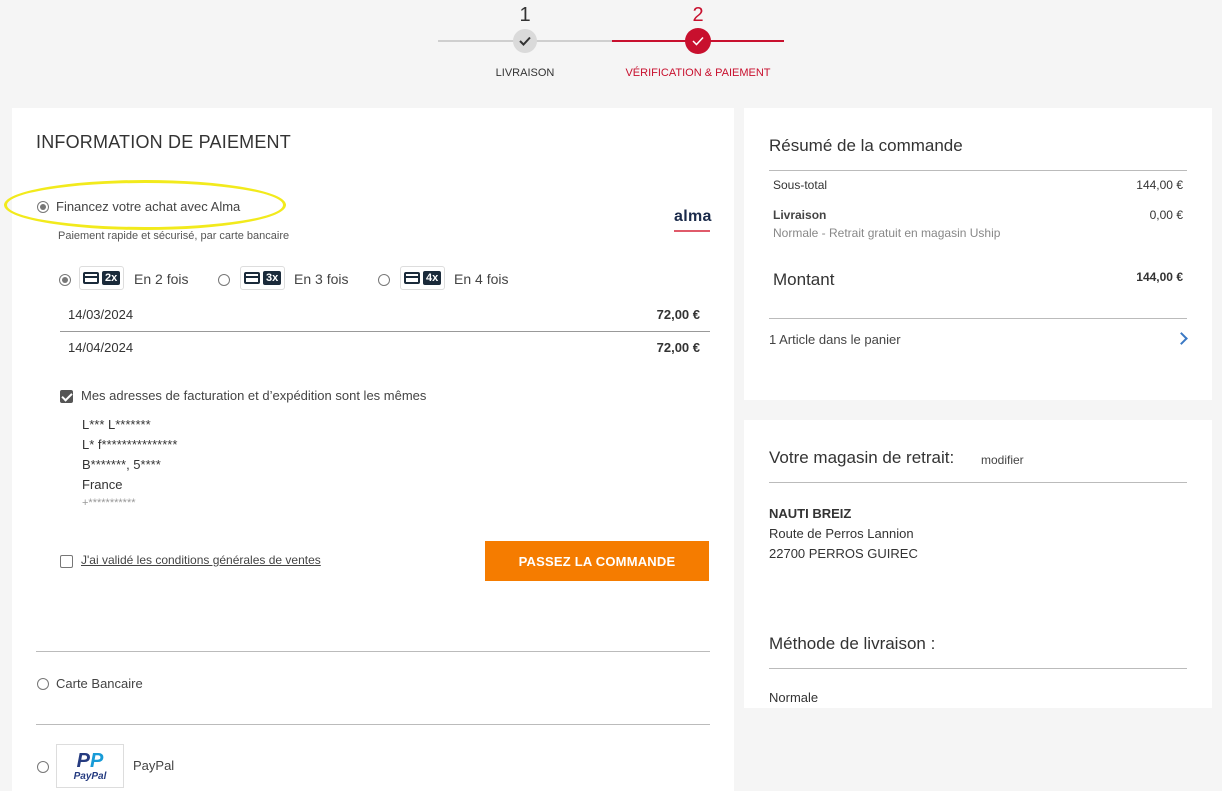  Describe the element at coordinates (1166, 215) in the screenshot. I see `shipping-value: 0,00 €` at that location.